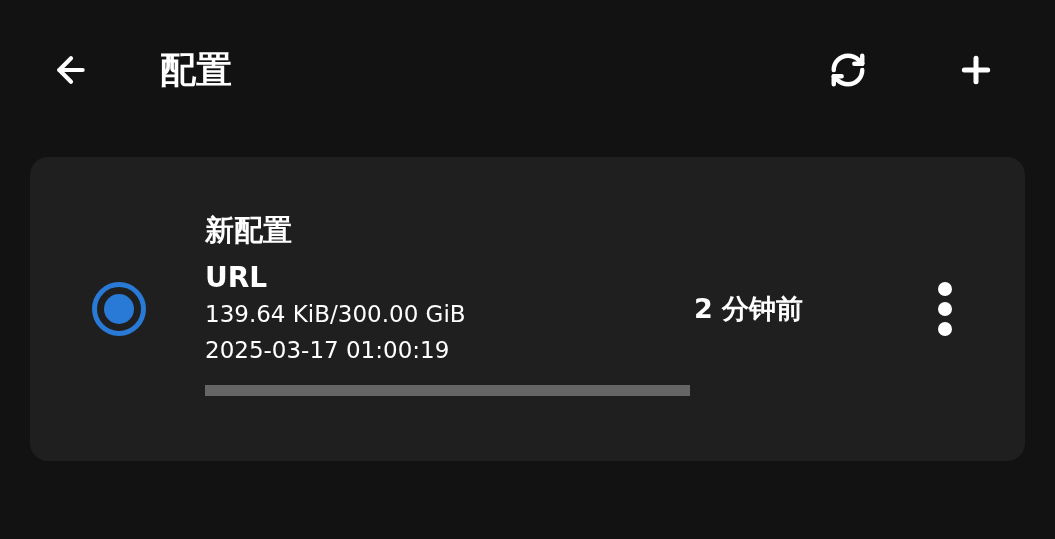  I want to click on radio-button, so click(119, 309).